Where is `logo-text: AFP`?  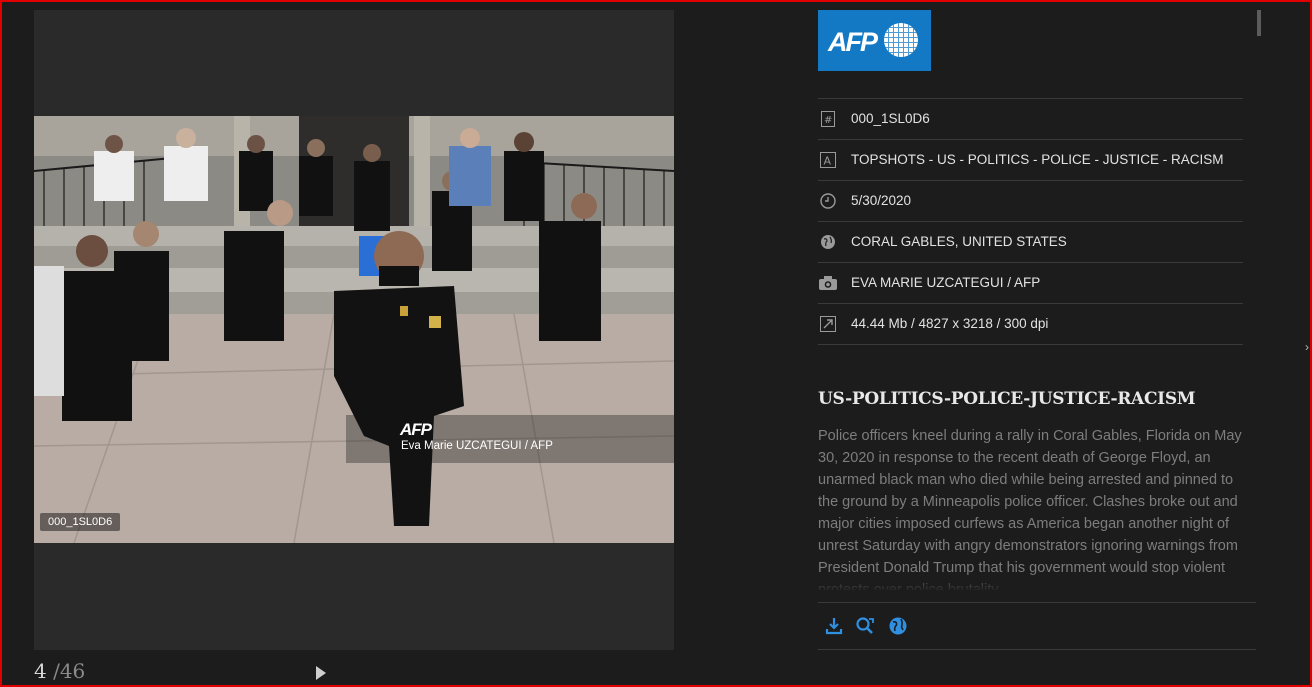 logo-text: AFP is located at coordinates (853, 42).